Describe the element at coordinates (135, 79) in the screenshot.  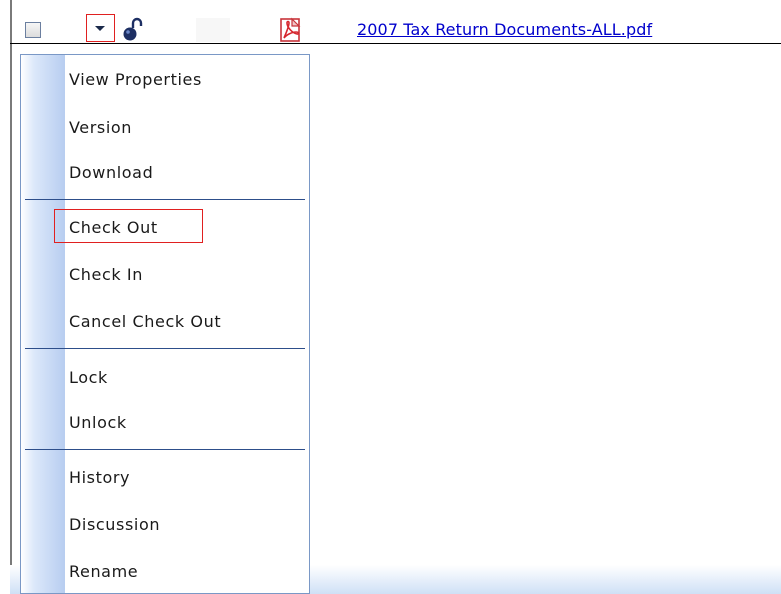
I see `menu-item-view-properties: View Properties` at that location.